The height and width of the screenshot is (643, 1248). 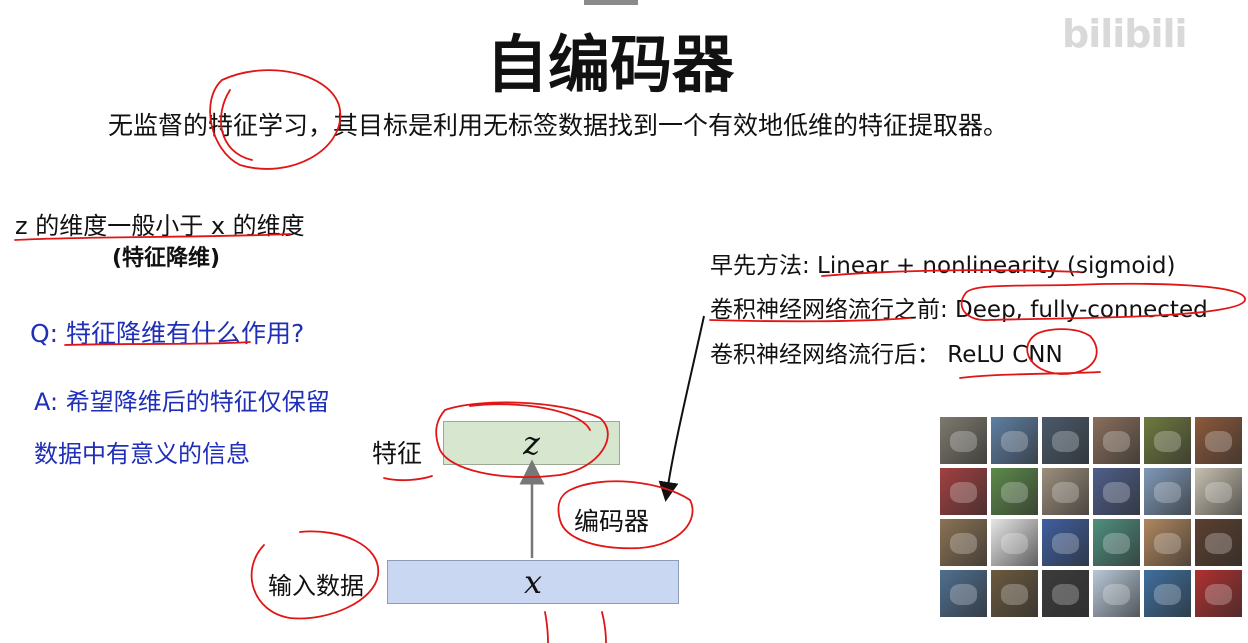 What do you see at coordinates (681, 408) in the screenshot?
I see `pointer-arrow` at bounding box center [681, 408].